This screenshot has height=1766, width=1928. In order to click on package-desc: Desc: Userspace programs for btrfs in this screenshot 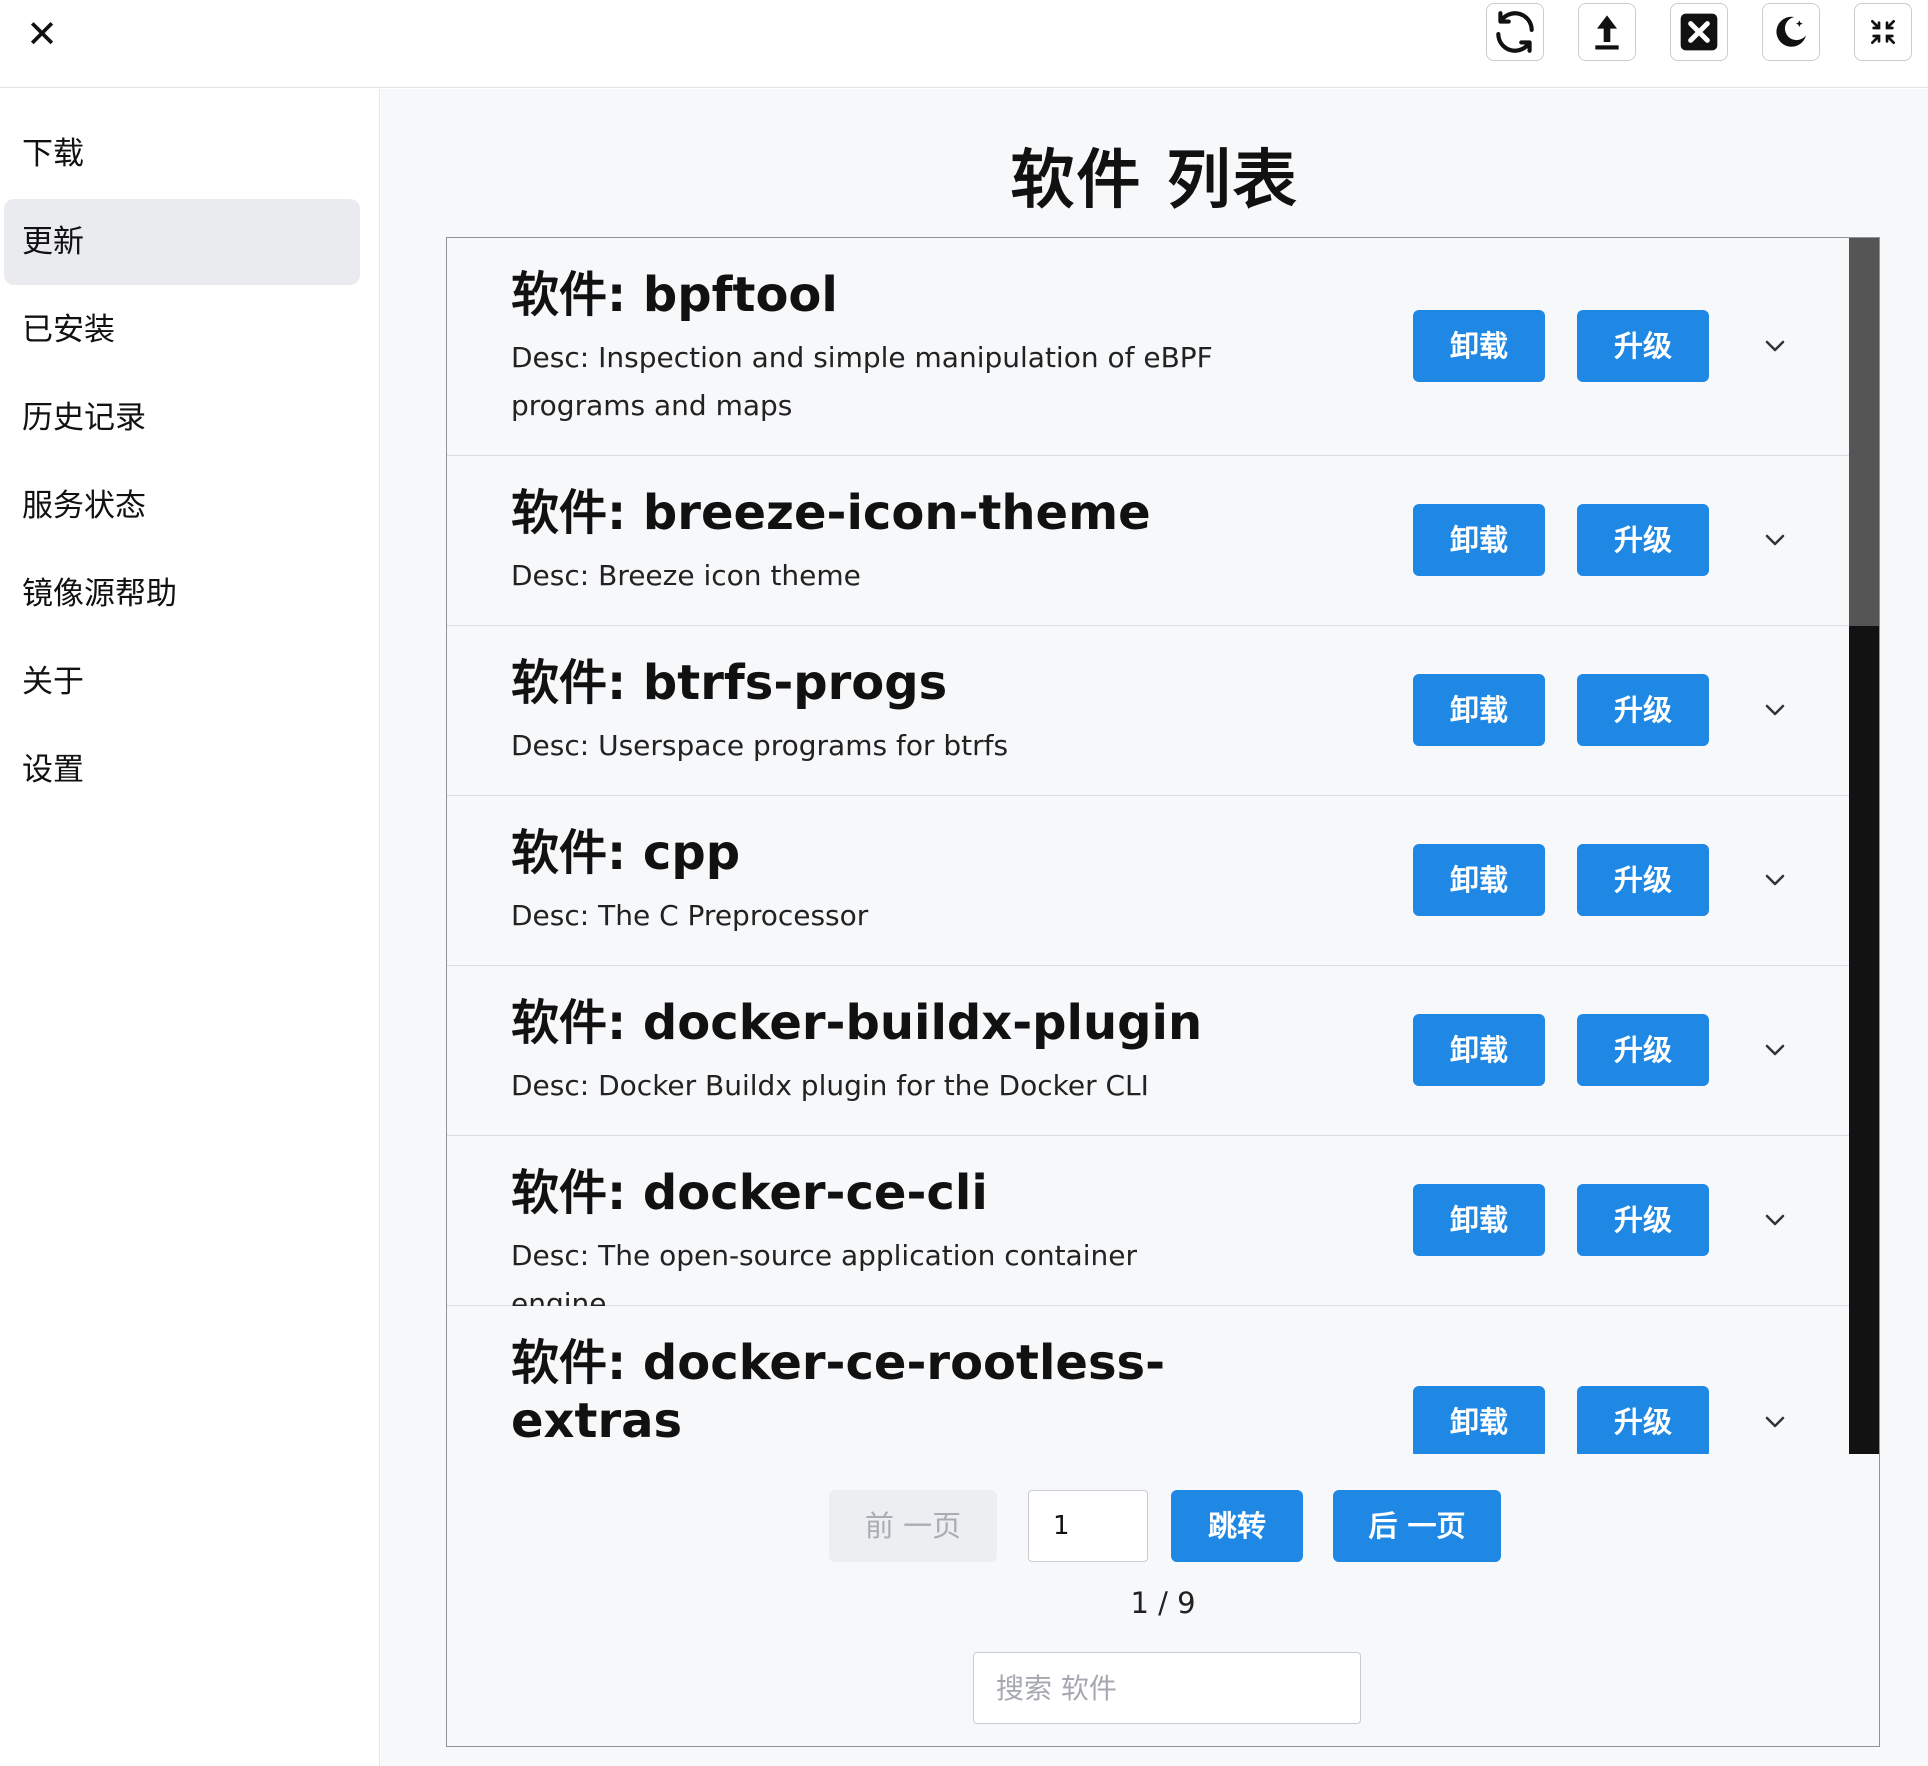, I will do `click(760, 745)`.